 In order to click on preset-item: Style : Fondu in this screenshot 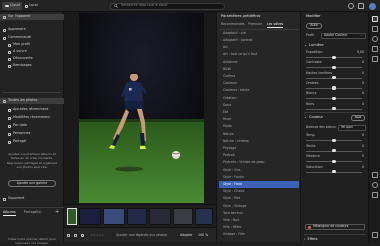, I will do `click(259, 177)`.